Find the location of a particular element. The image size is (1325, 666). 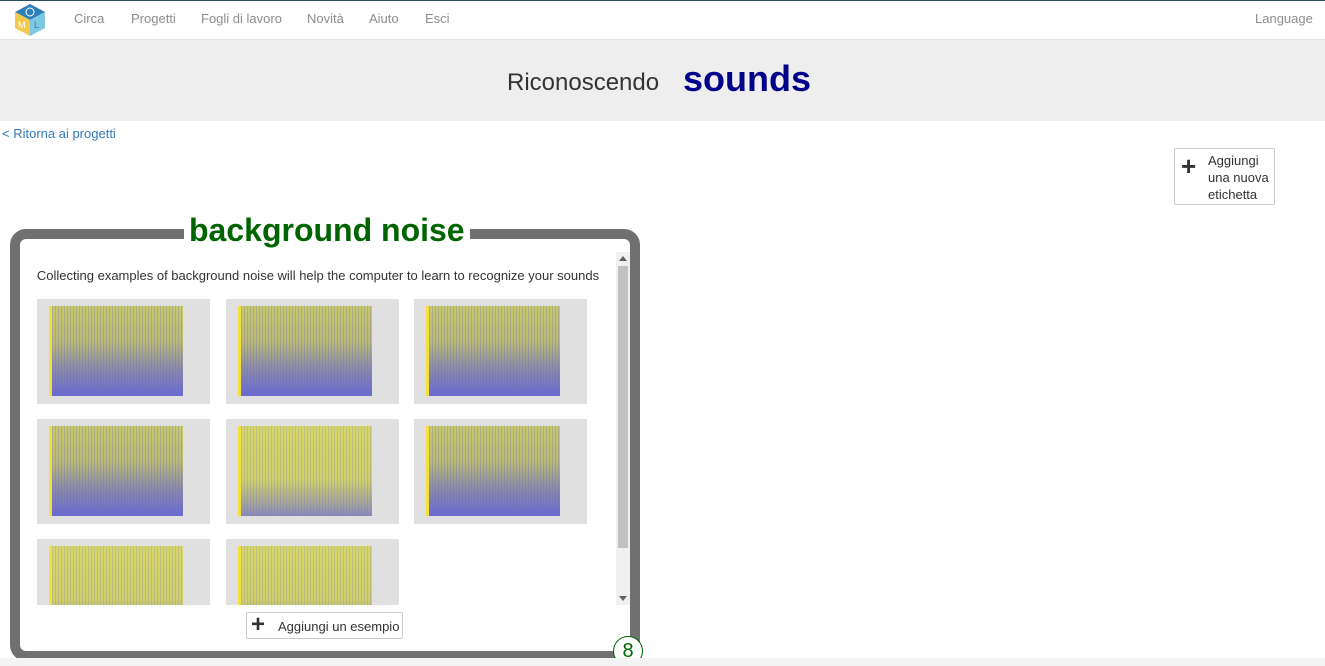

svg-text: L is located at coordinates (36, 25).